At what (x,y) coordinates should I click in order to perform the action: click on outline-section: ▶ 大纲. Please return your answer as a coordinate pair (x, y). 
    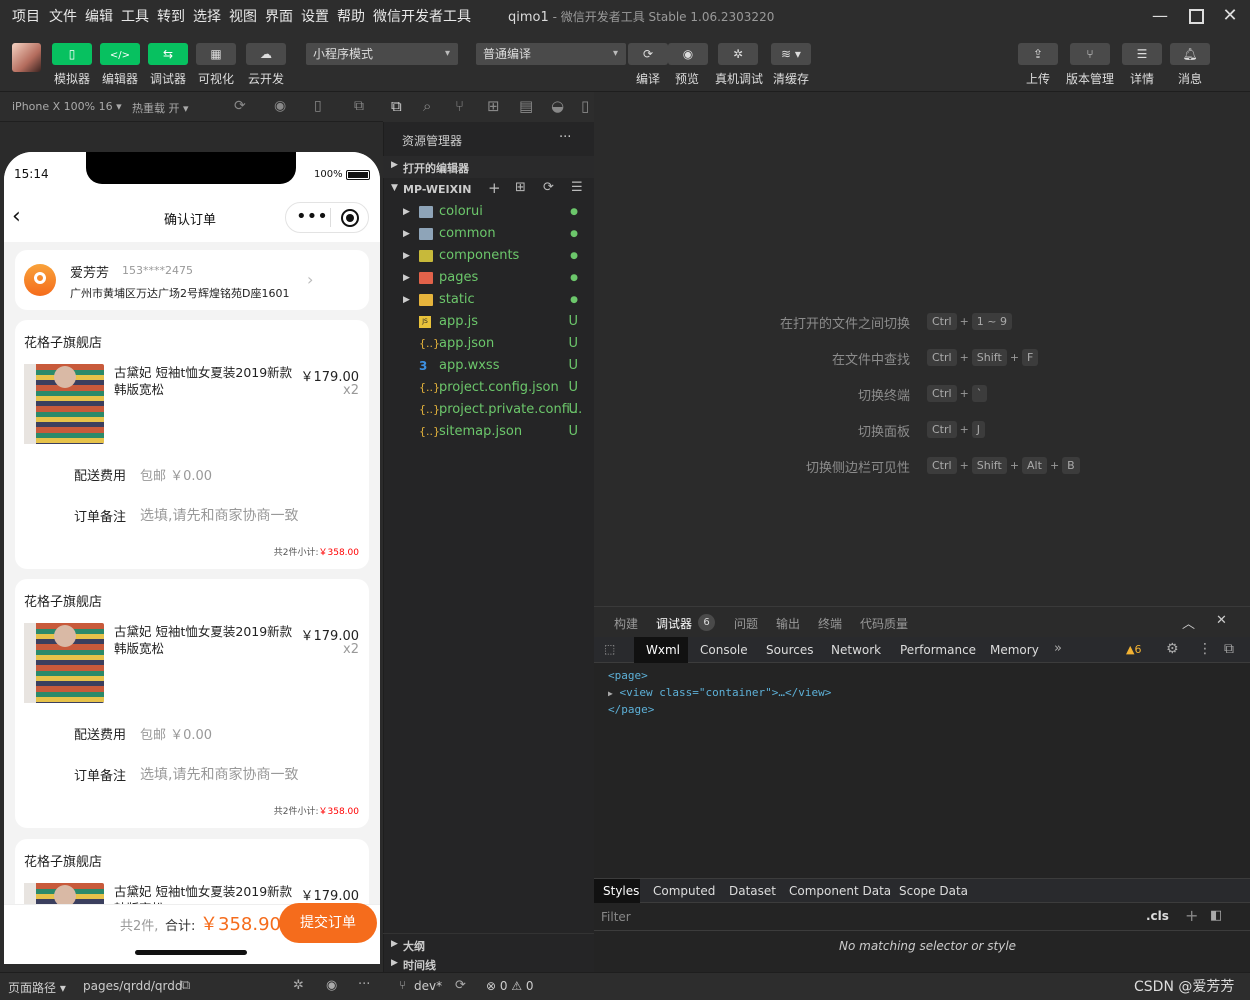
    Looking at the image, I should click on (488, 944).